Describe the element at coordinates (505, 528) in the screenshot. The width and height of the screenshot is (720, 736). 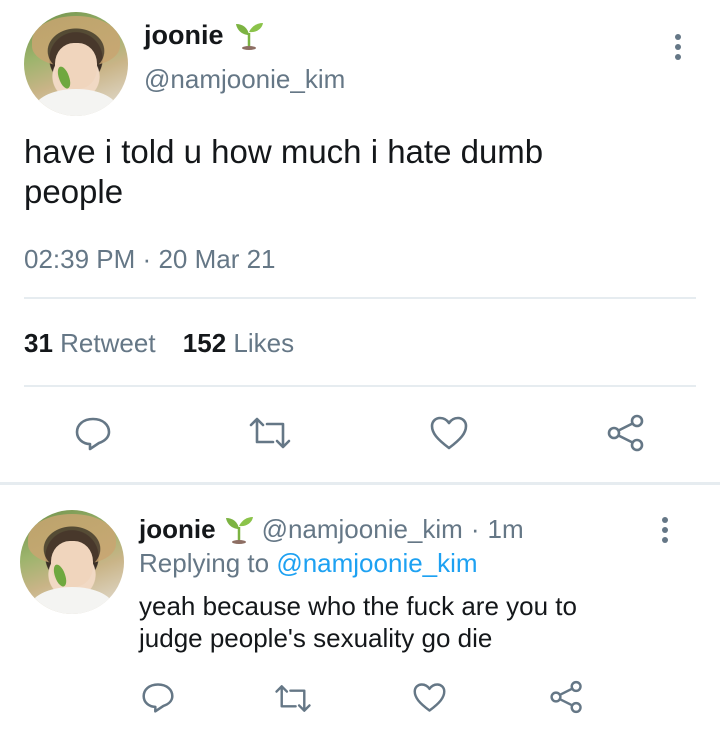
I see `tweet-age: 1m` at that location.